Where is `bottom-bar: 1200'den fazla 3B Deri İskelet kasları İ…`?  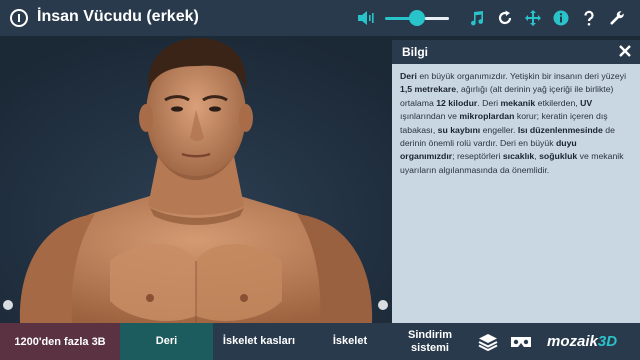 bottom-bar: 1200'den fazla 3B Deri İskelet kasları İ… is located at coordinates (320, 341).